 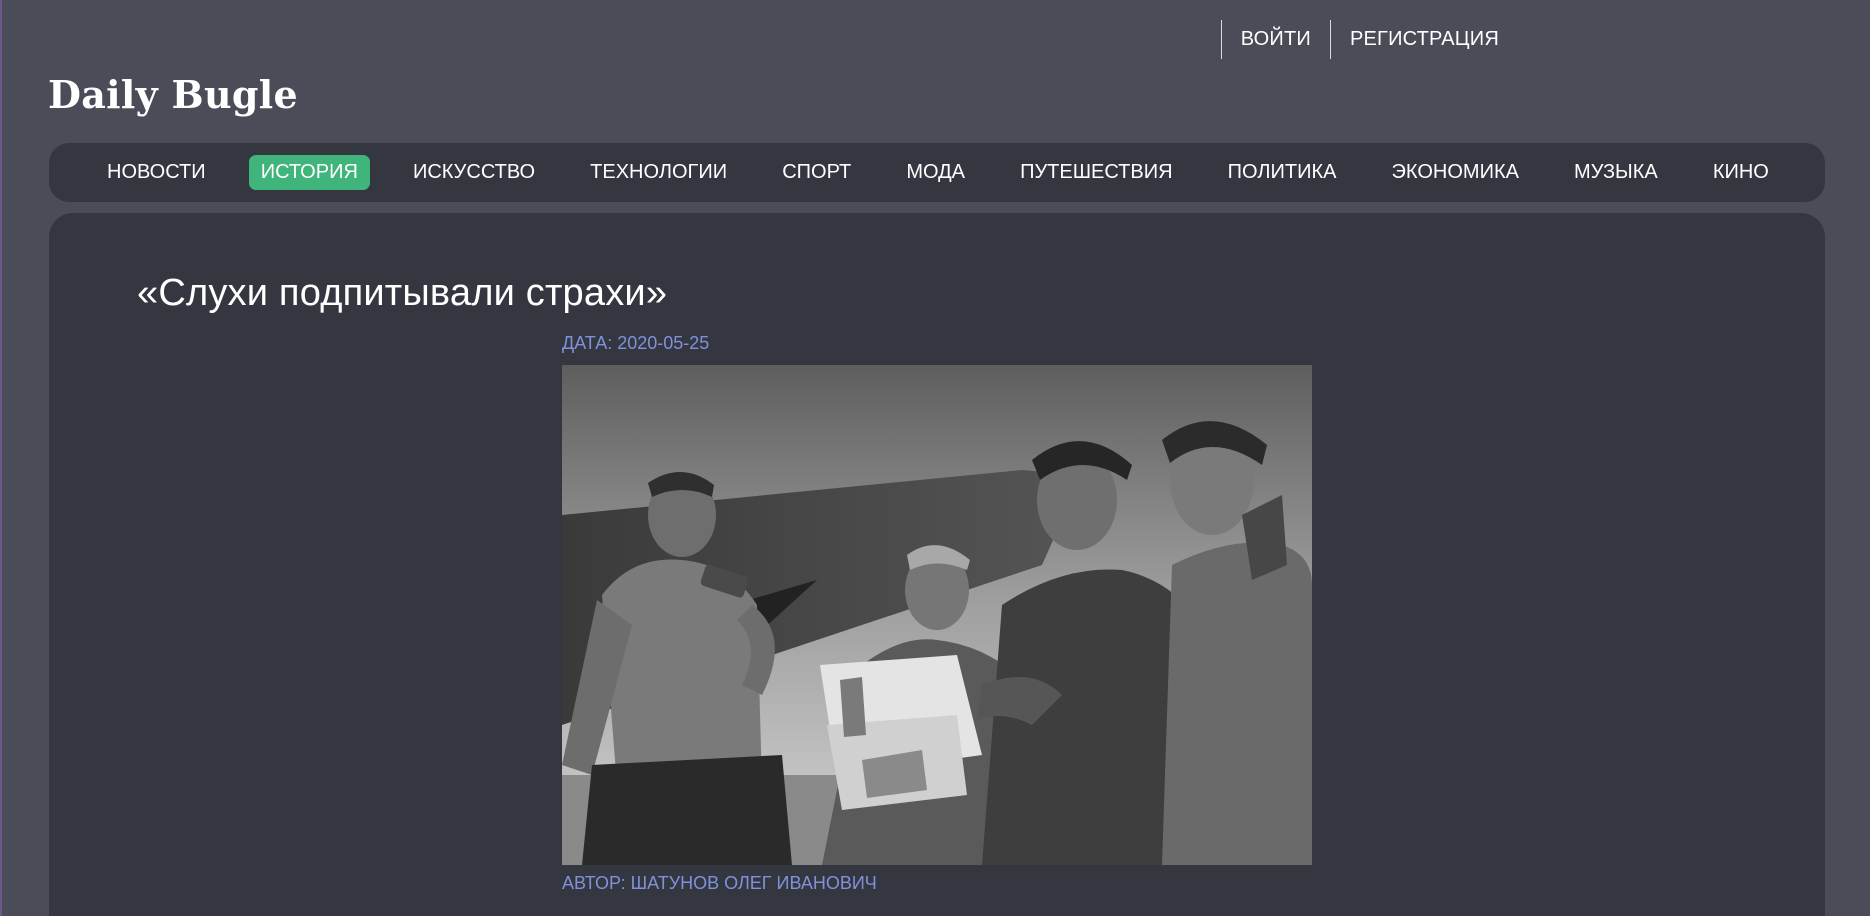 What do you see at coordinates (816, 172) in the screenshot?
I see `nav-item-sport: СПОРТ` at bounding box center [816, 172].